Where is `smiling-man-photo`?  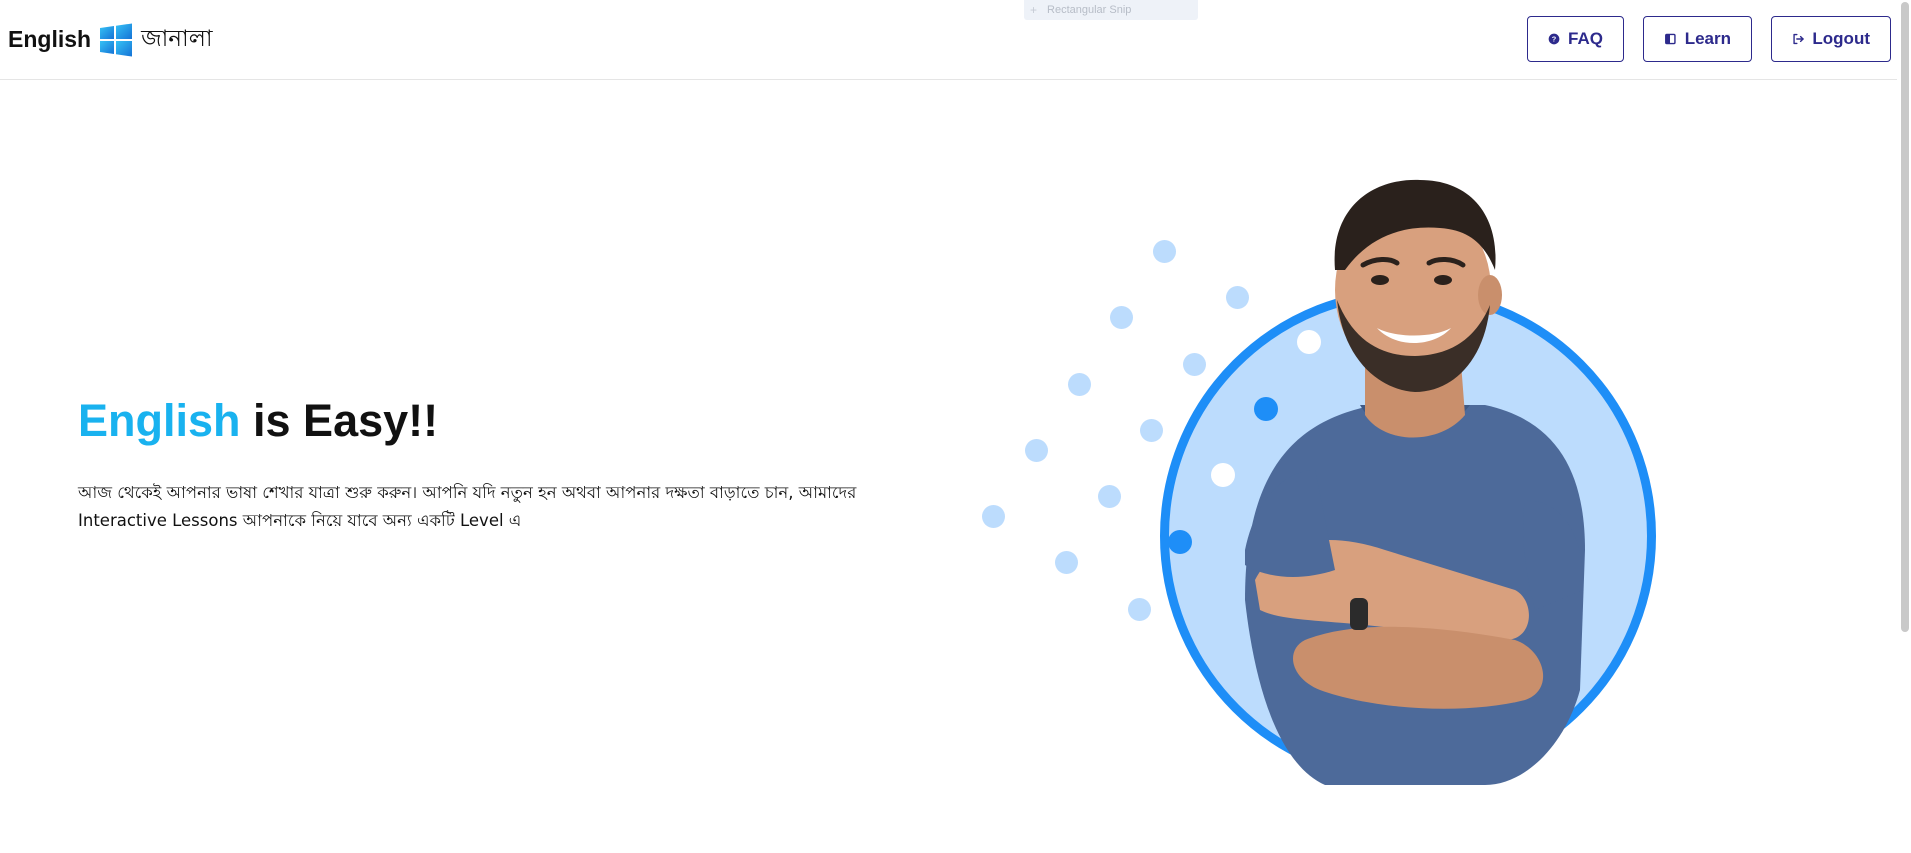
smiling-man-photo is located at coordinates (1415, 482).